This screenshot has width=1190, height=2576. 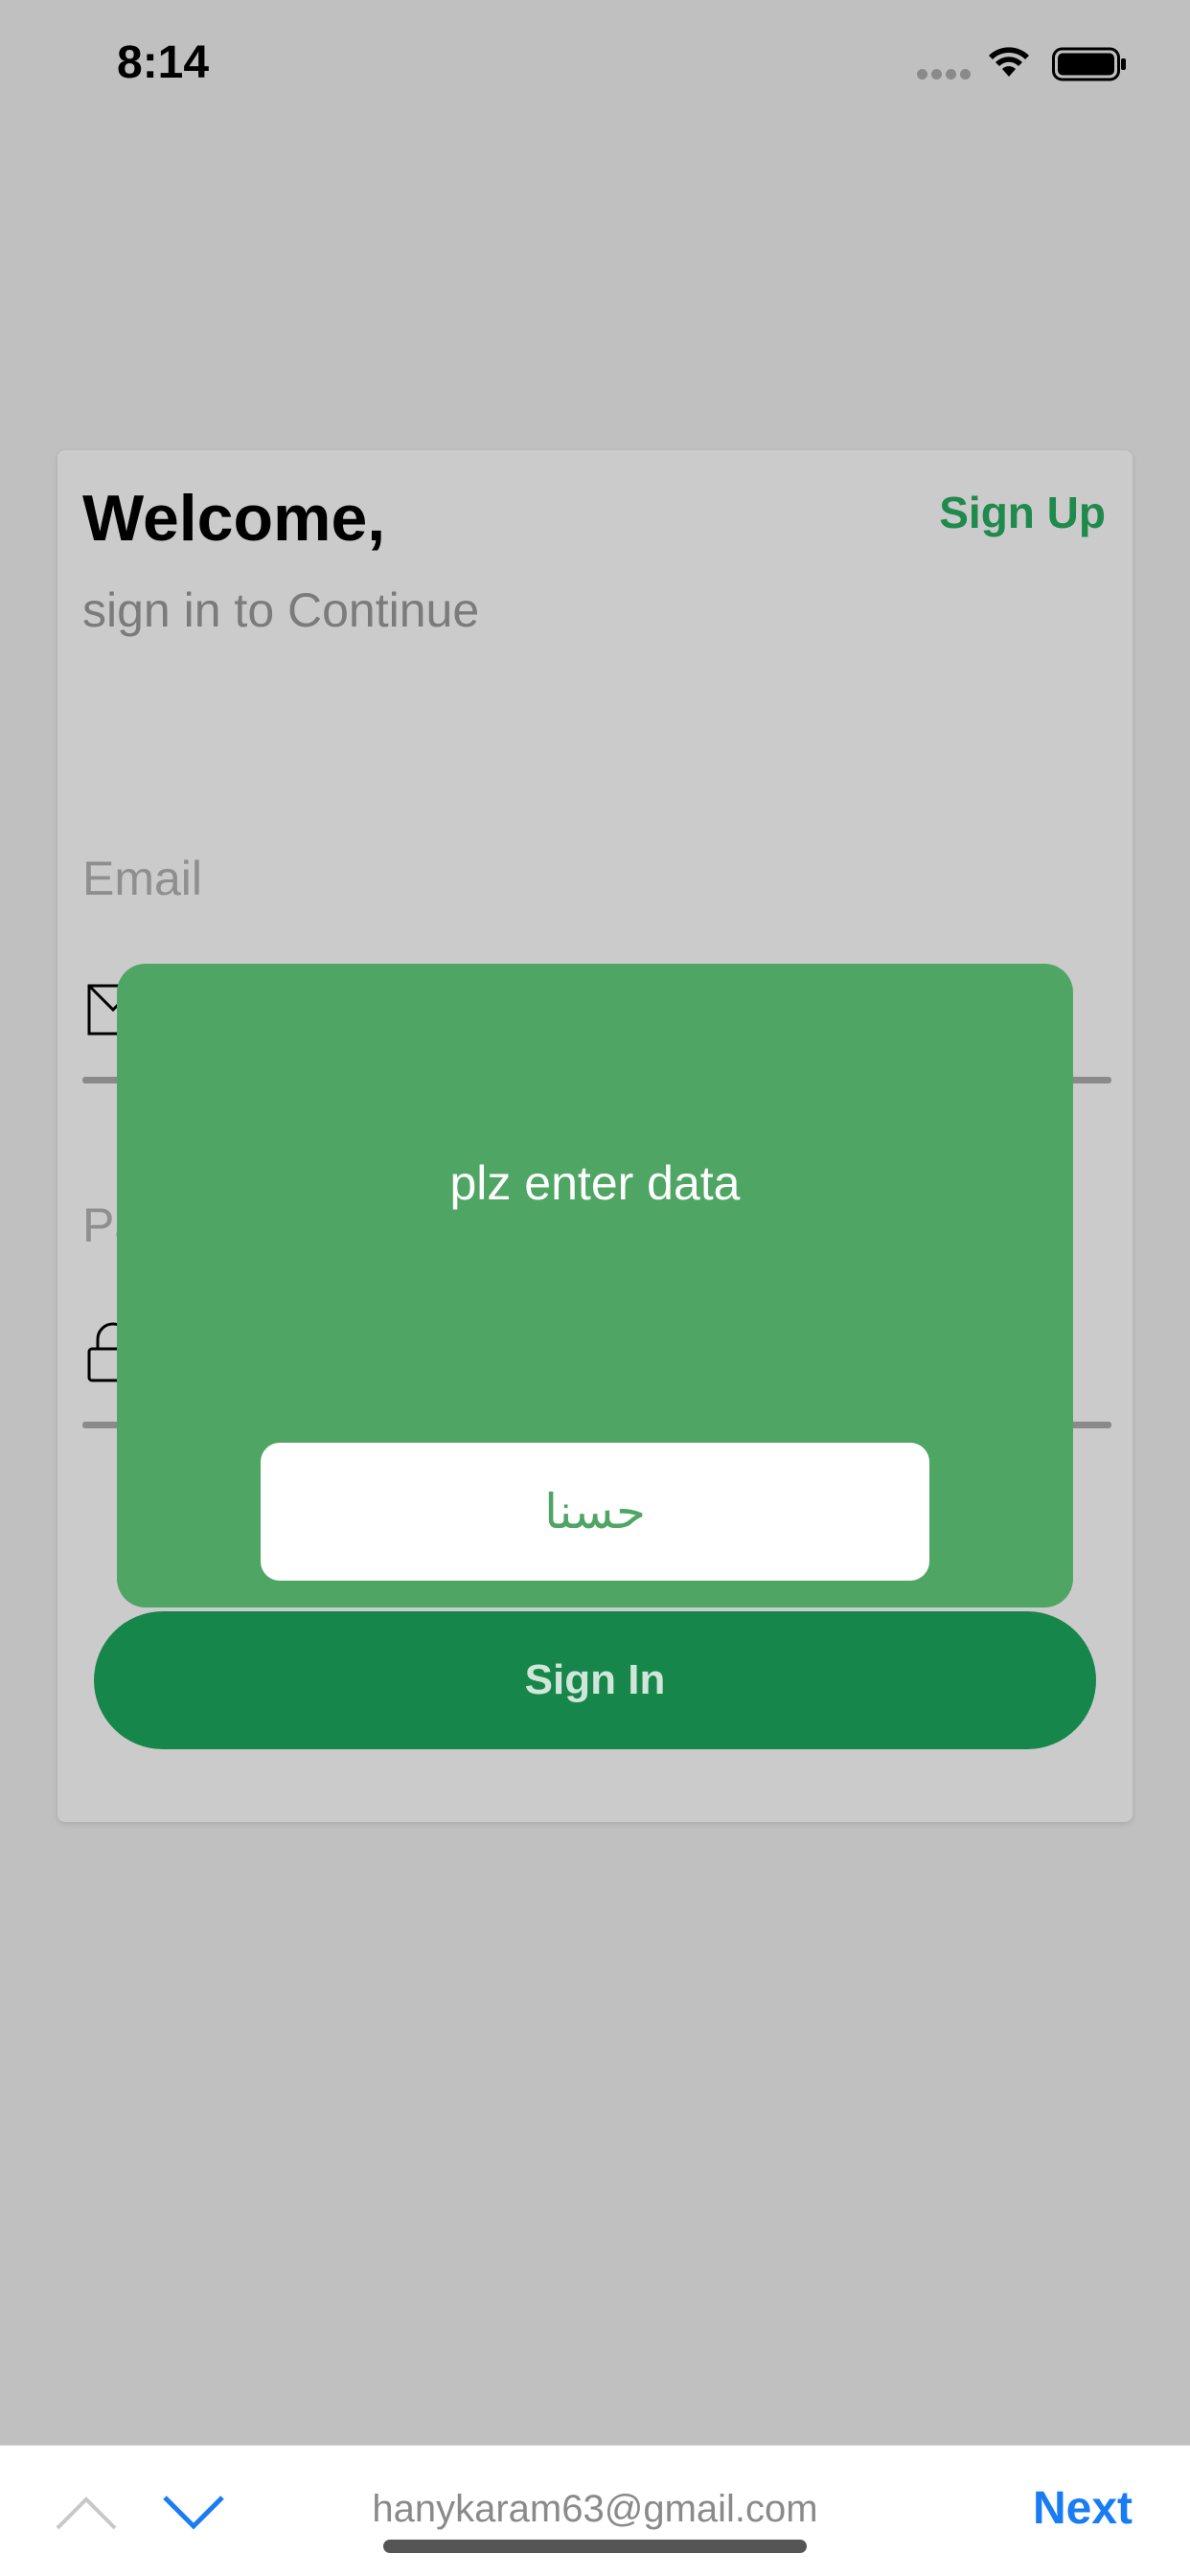 I want to click on alert-ok-button: حسنا, so click(x=595, y=1512).